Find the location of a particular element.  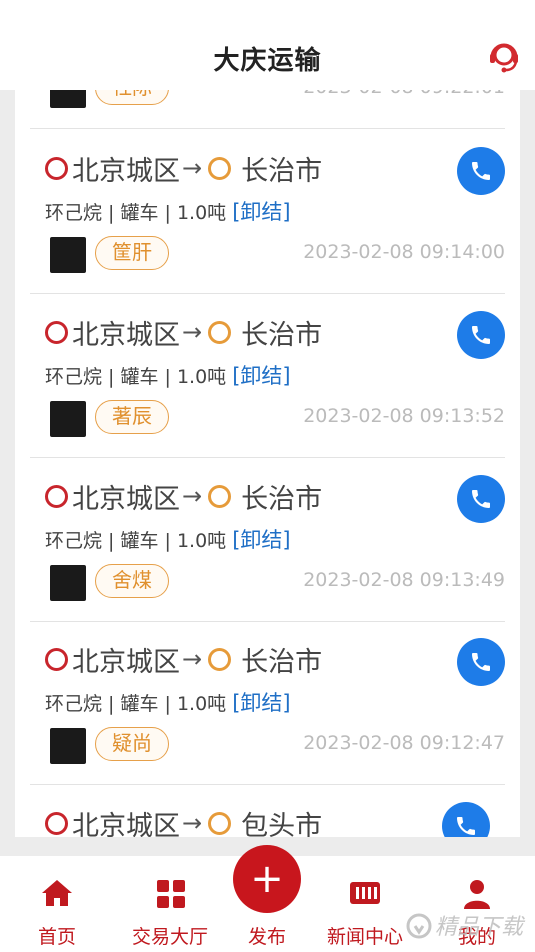

user-tag: 社际 is located at coordinates (132, 97).